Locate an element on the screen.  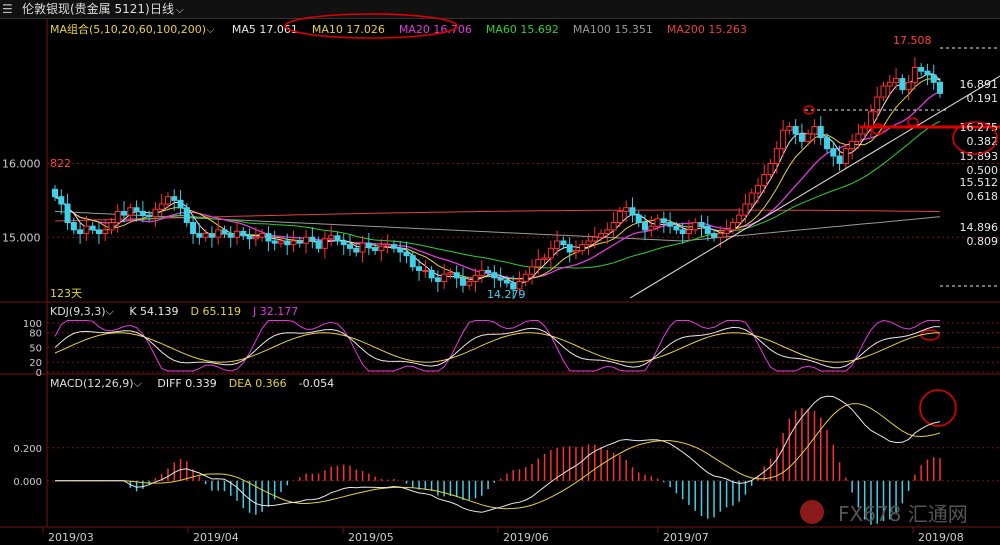
macd-axis-label: 0.000 is located at coordinates (27, 482).